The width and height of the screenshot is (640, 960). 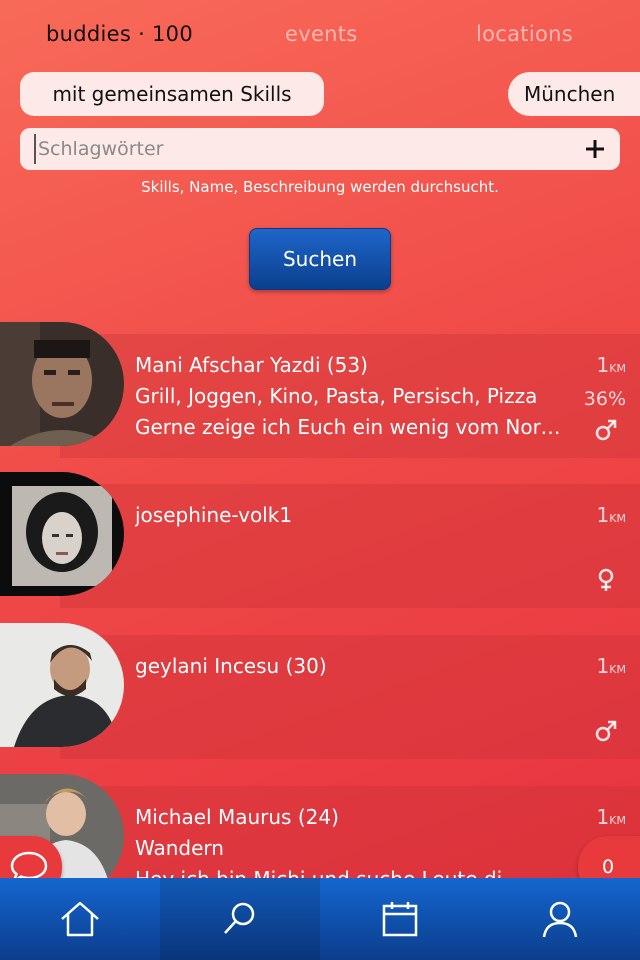 What do you see at coordinates (524, 34) in the screenshot?
I see `tab-locations: locations` at bounding box center [524, 34].